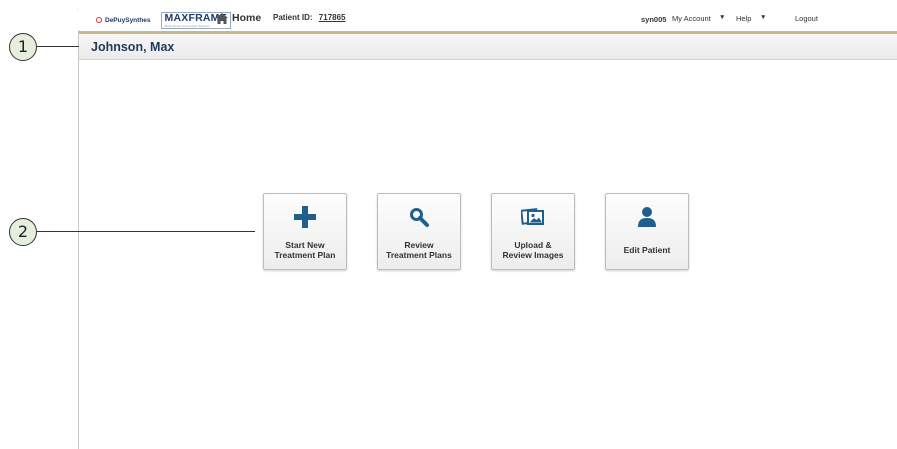 The height and width of the screenshot is (449, 897). What do you see at coordinates (58, 47) in the screenshot?
I see `callout-1-leader-line` at bounding box center [58, 47].